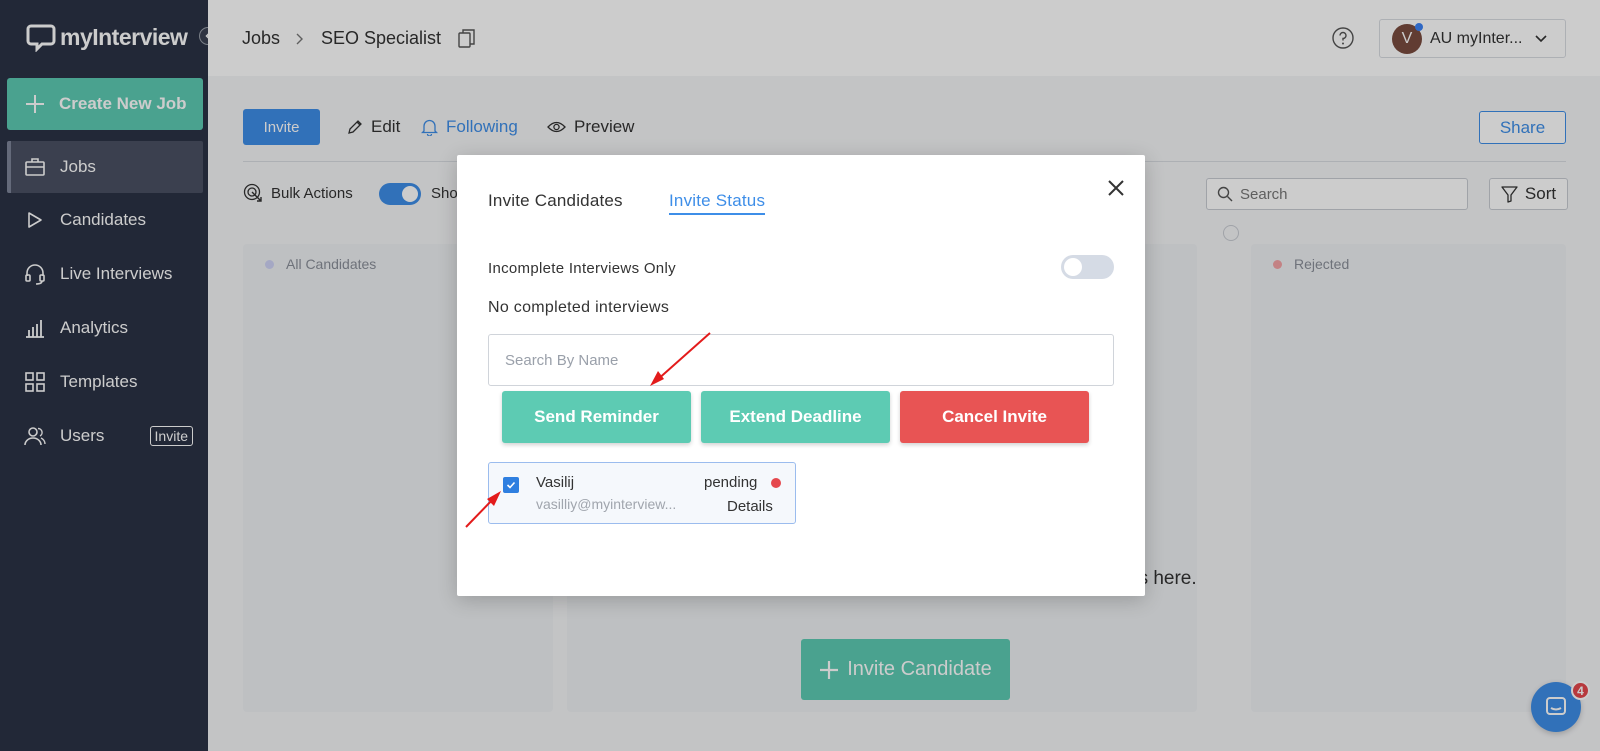 This screenshot has width=1600, height=751. Describe the element at coordinates (680, 359) in the screenshot. I see `annotation-arrow-send-reminder` at that location.